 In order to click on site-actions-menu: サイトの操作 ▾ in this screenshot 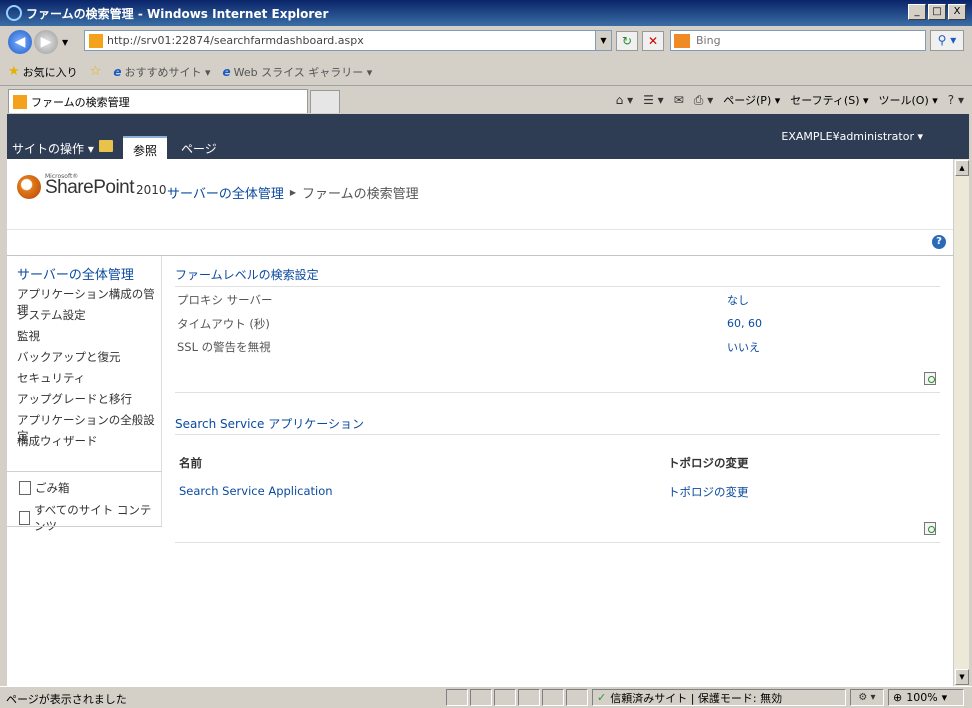, I will do `click(53, 148)`.